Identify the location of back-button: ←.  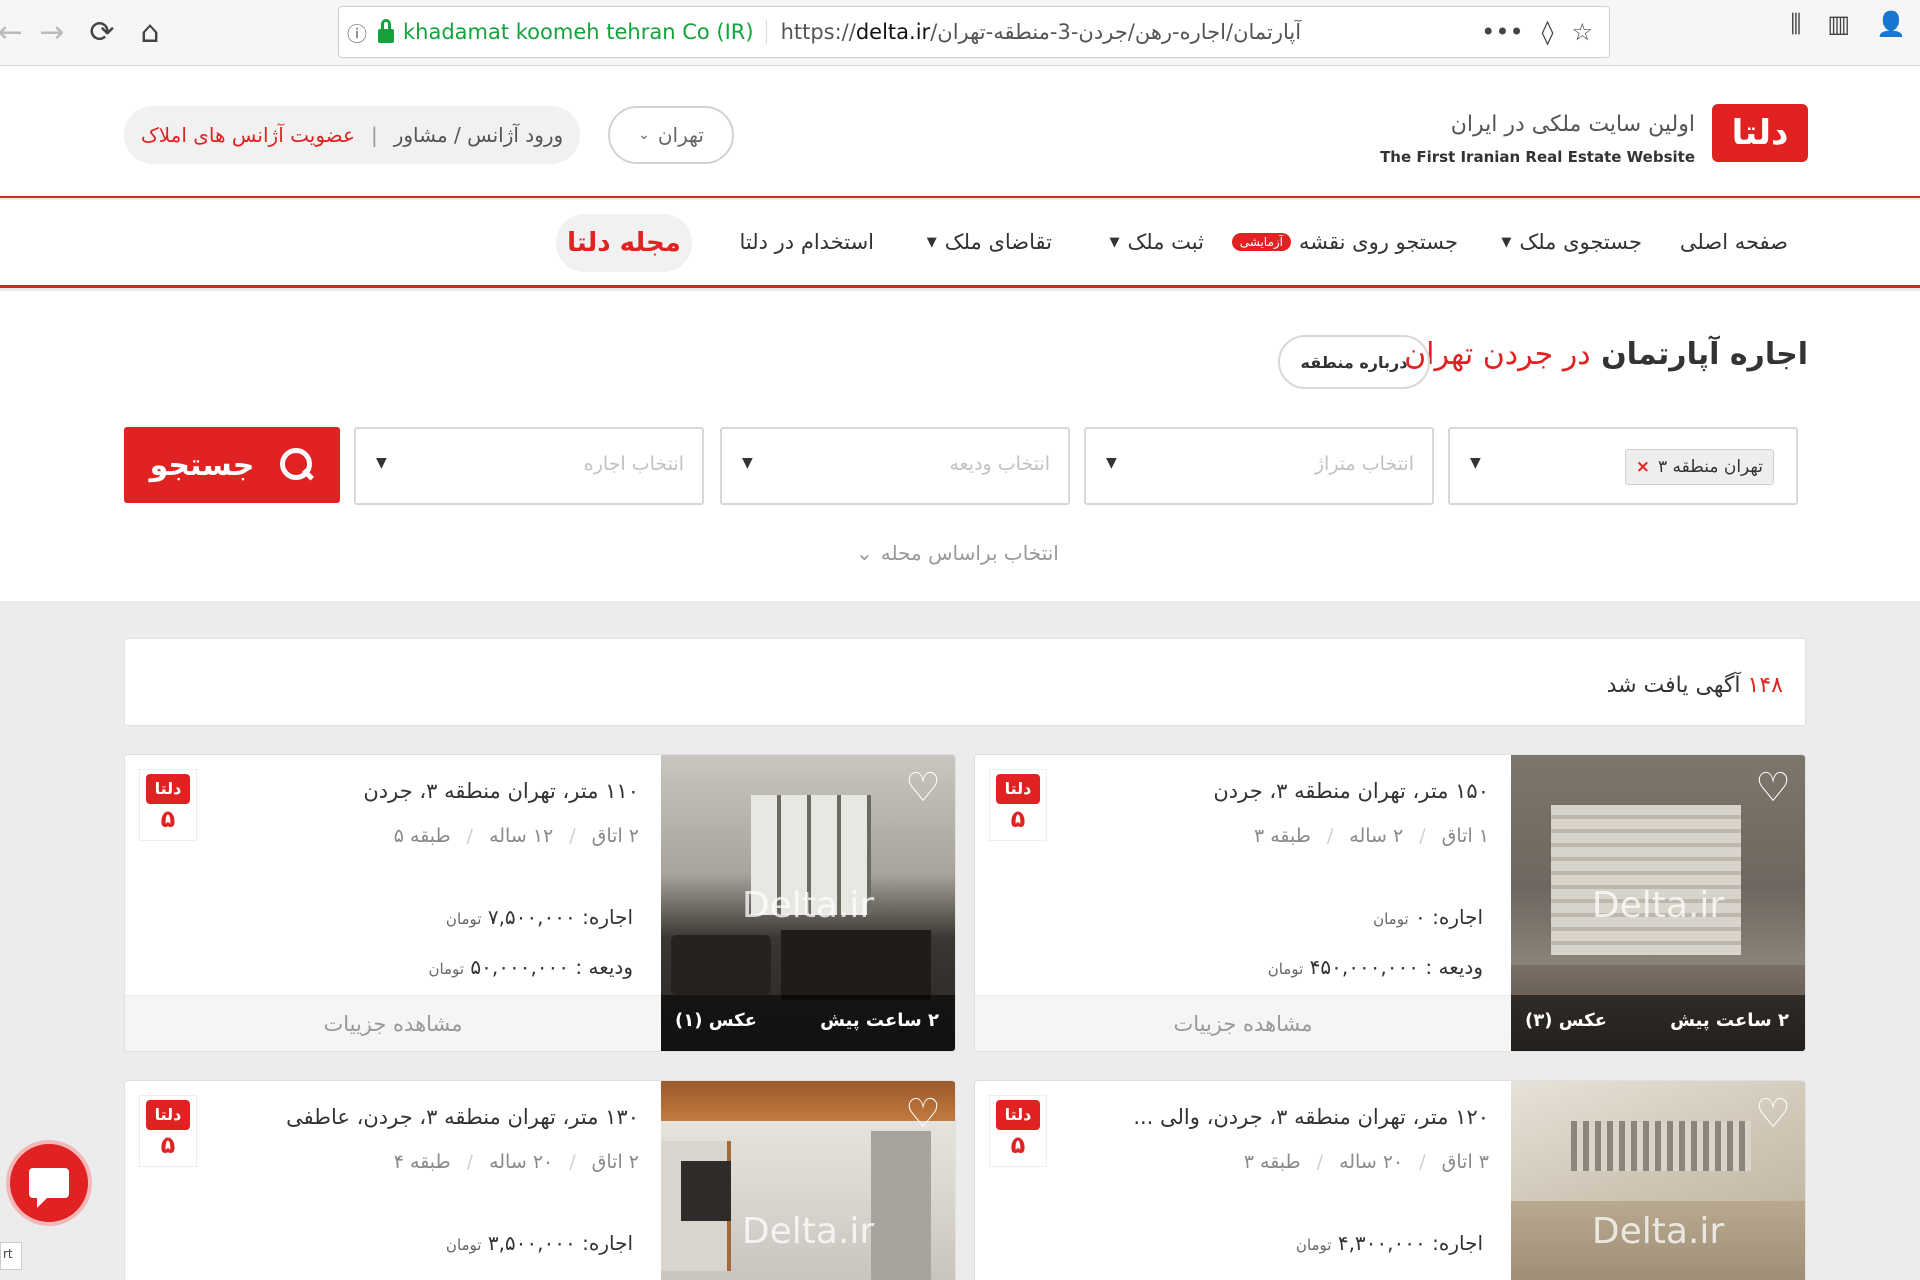
(11, 33).